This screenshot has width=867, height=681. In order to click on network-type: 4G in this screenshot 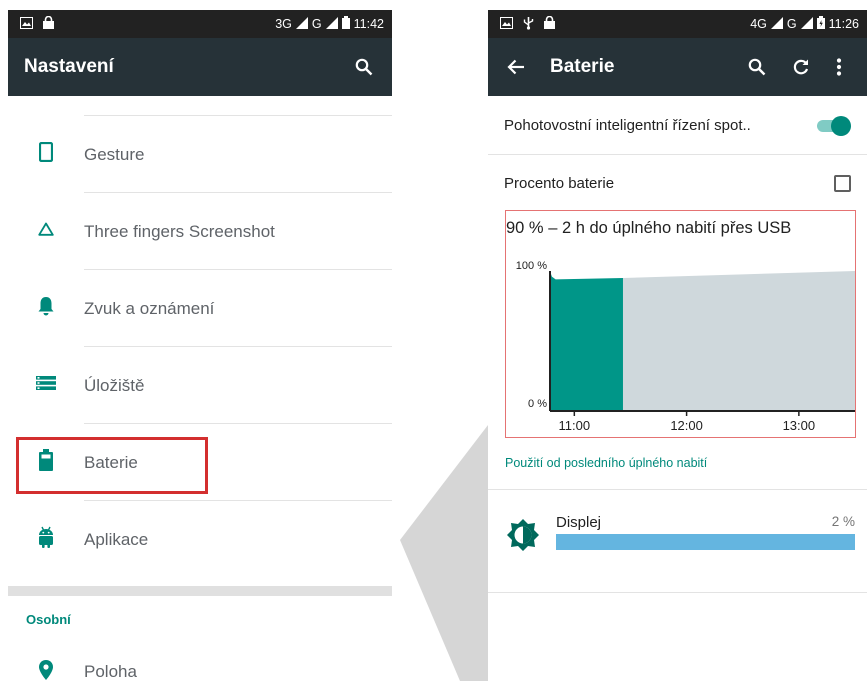, I will do `click(758, 24)`.